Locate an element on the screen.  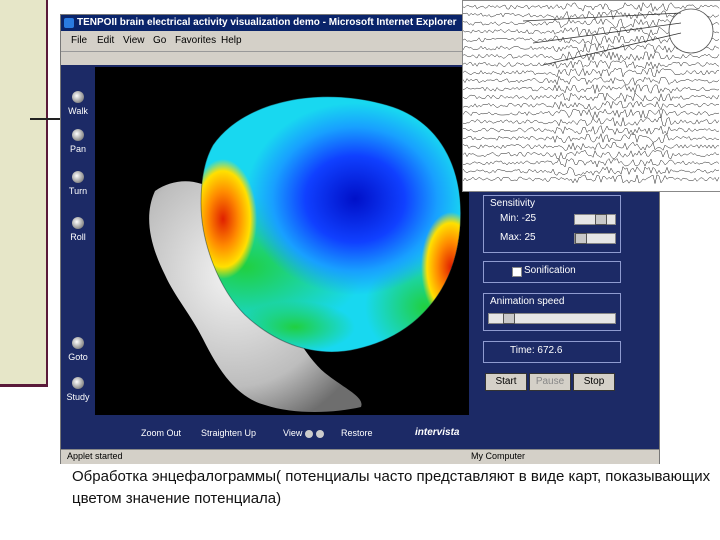
menu-go: Go is located at coordinates (159, 40).